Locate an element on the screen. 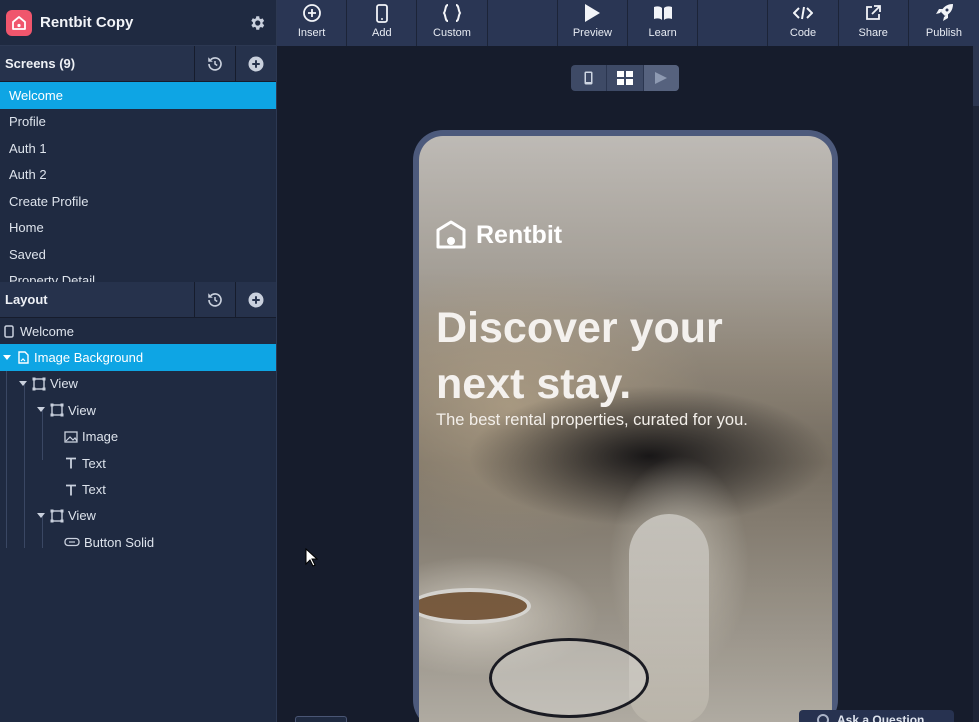  share-button: Share is located at coordinates (874, 23).